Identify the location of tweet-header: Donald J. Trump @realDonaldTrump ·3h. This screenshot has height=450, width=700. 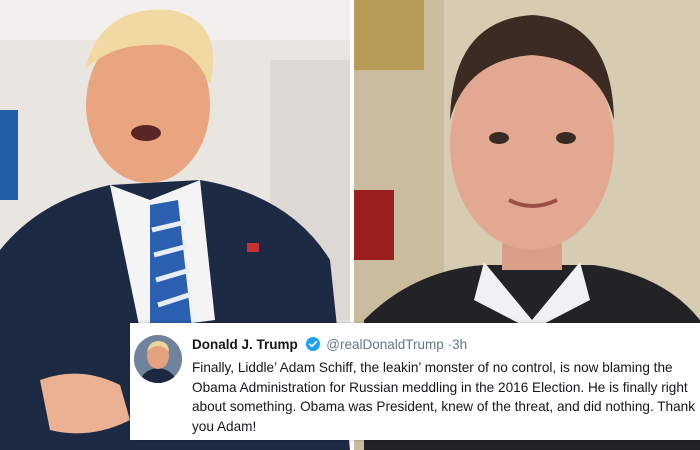
(442, 345).